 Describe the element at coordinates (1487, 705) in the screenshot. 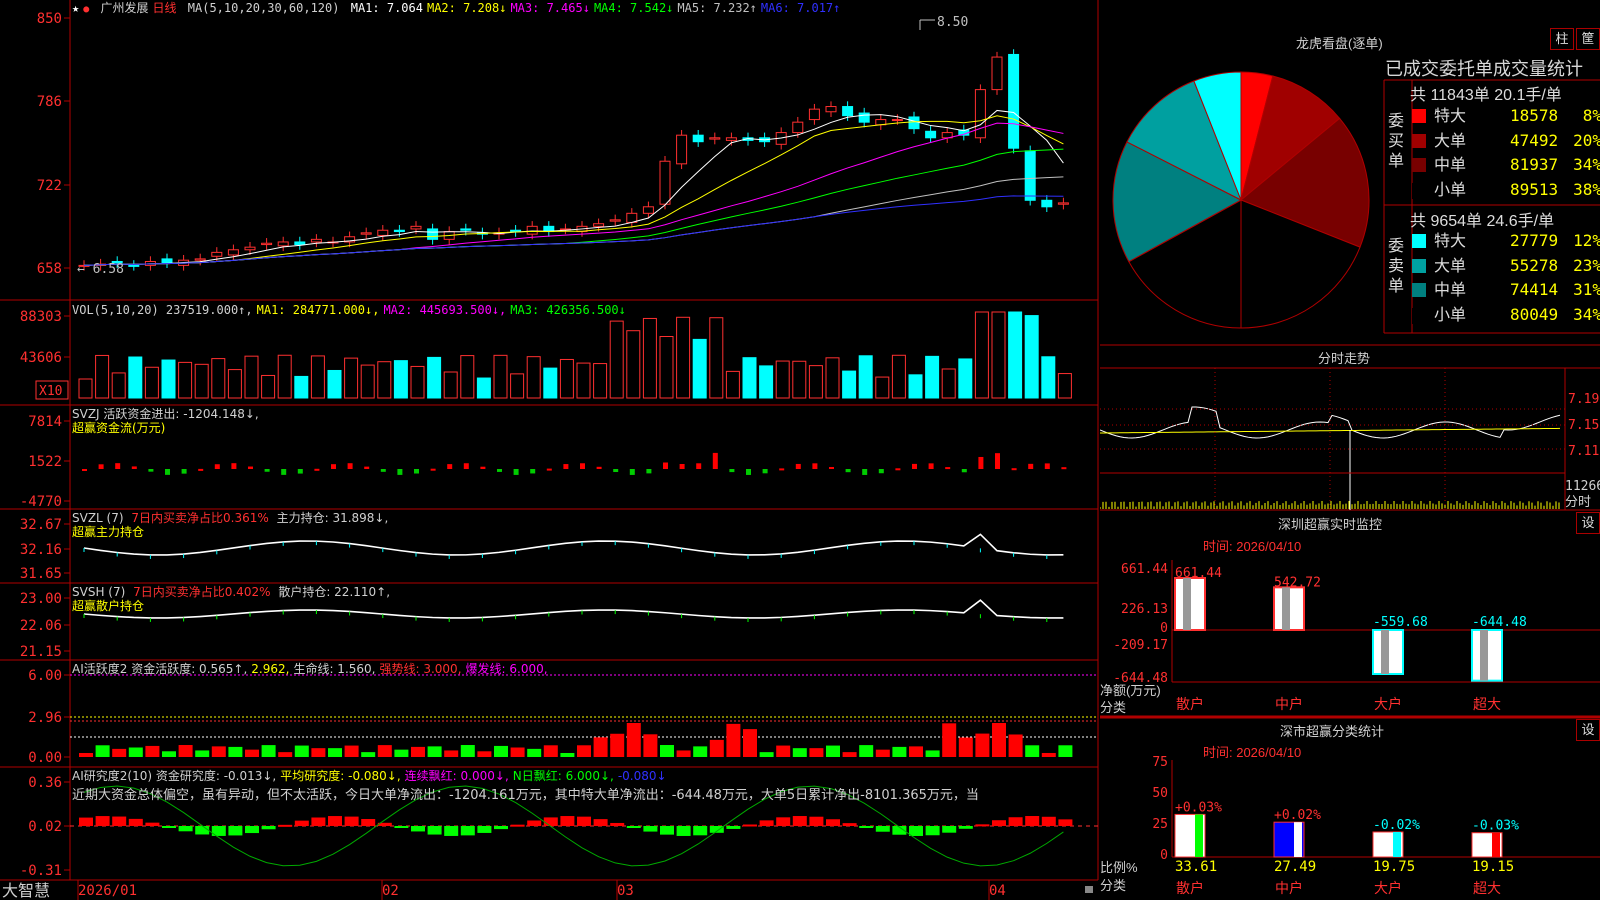

I see `monitor-category: 超大` at that location.